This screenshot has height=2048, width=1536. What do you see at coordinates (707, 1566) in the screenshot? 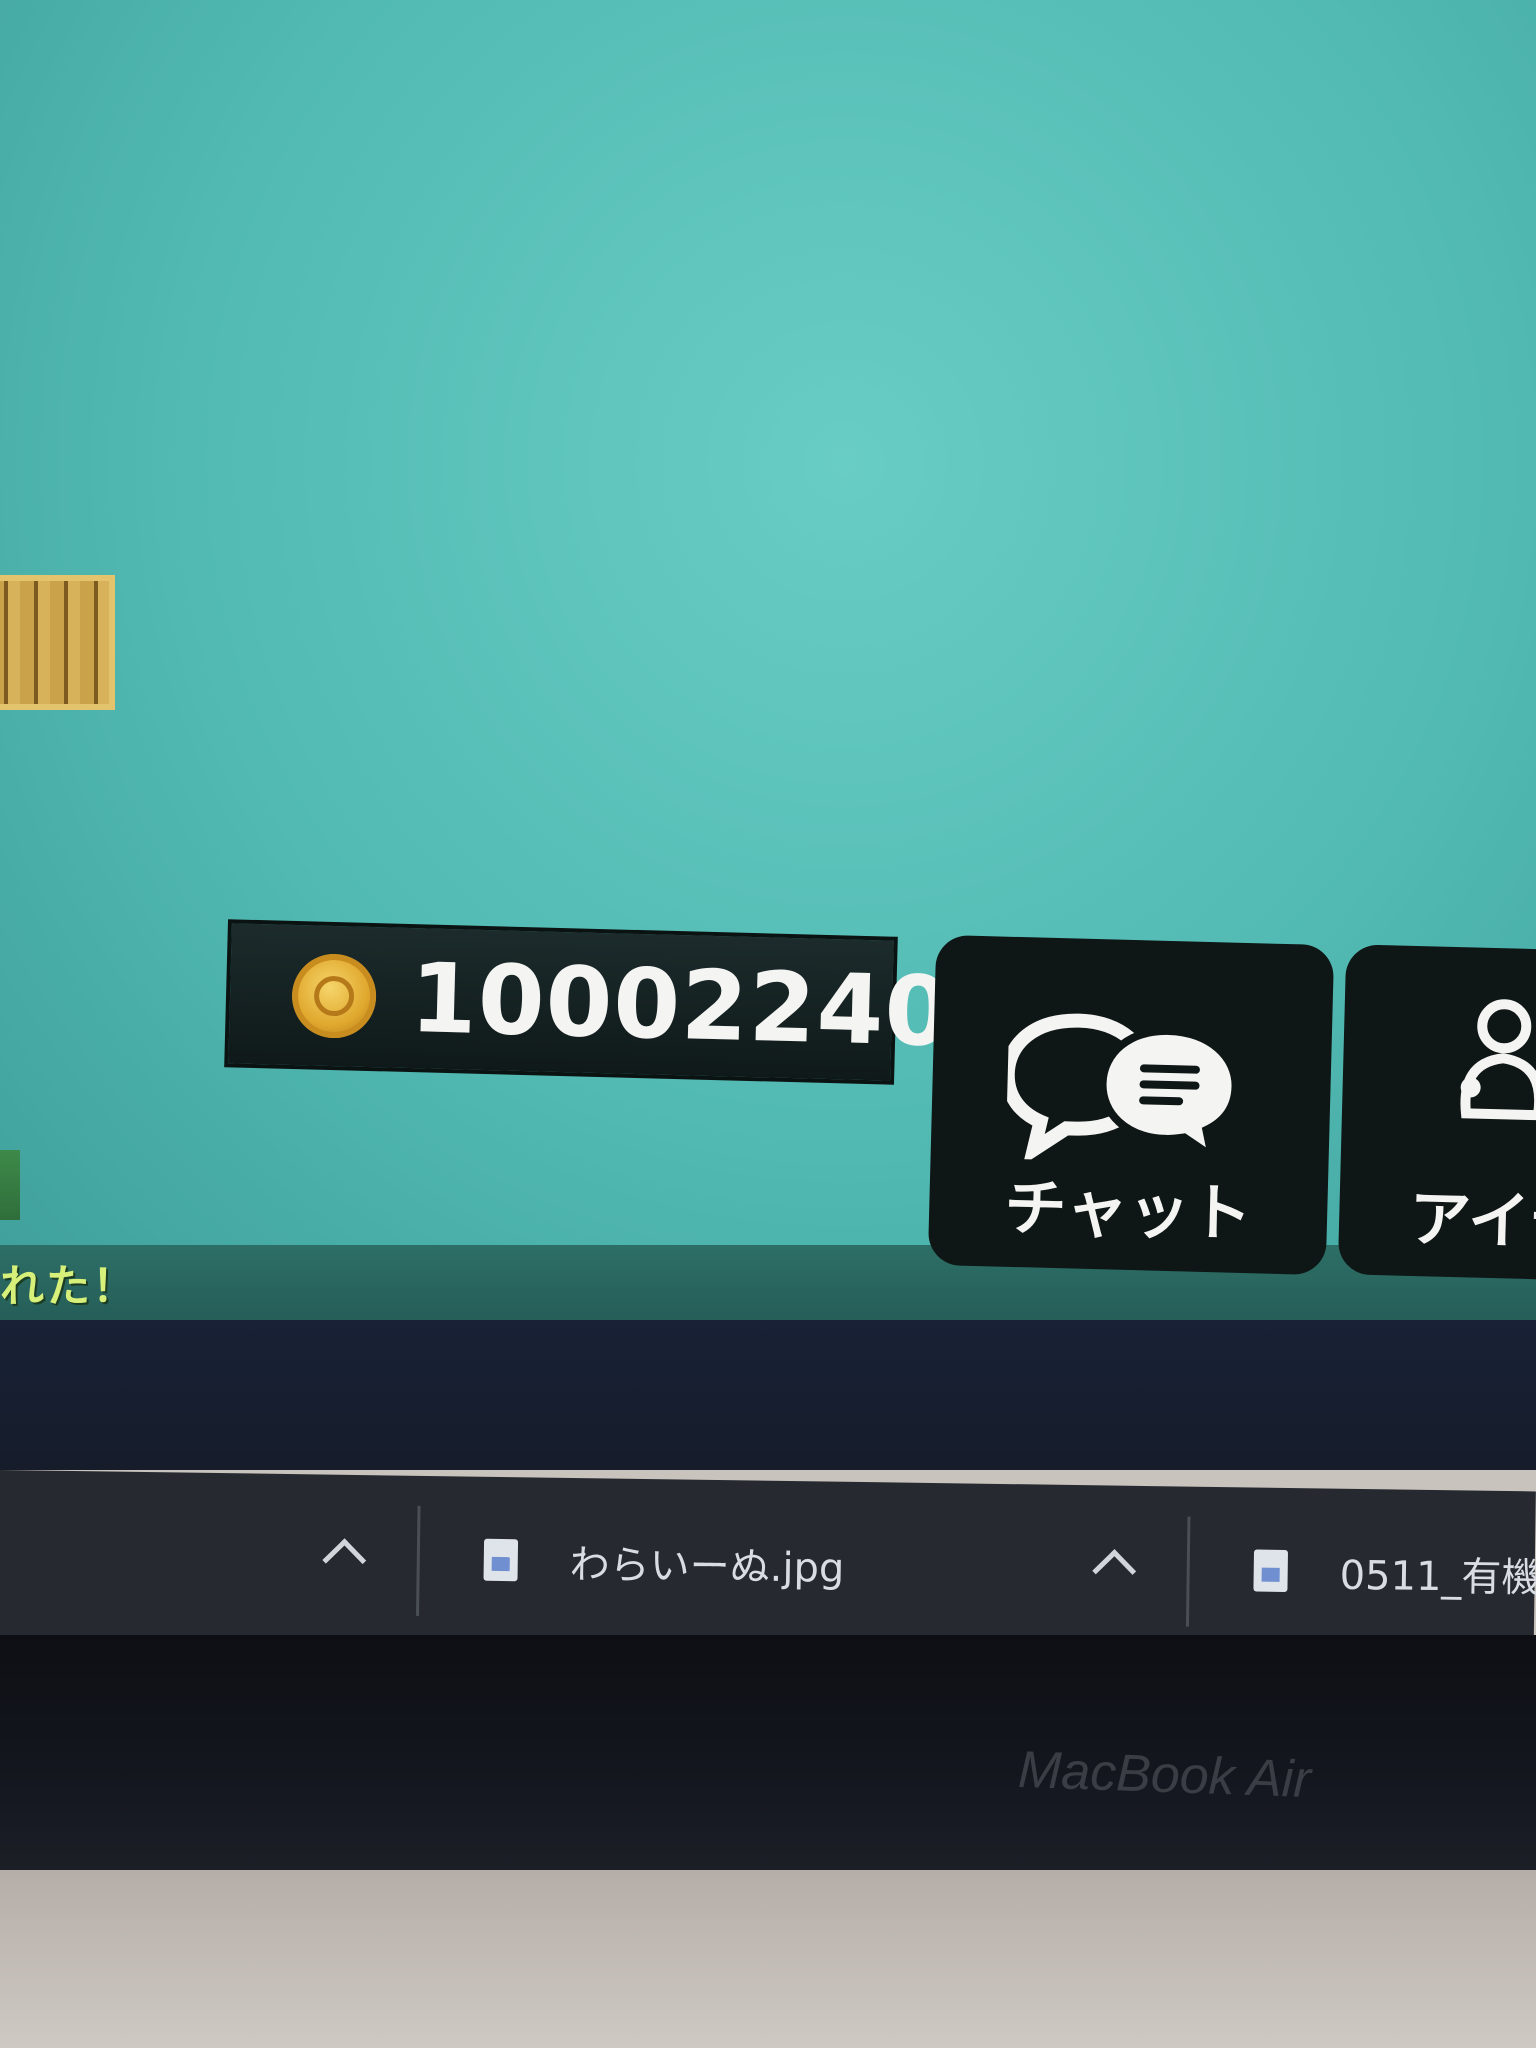
I see `download-file-name: わらいーぬ.jpg` at bounding box center [707, 1566].